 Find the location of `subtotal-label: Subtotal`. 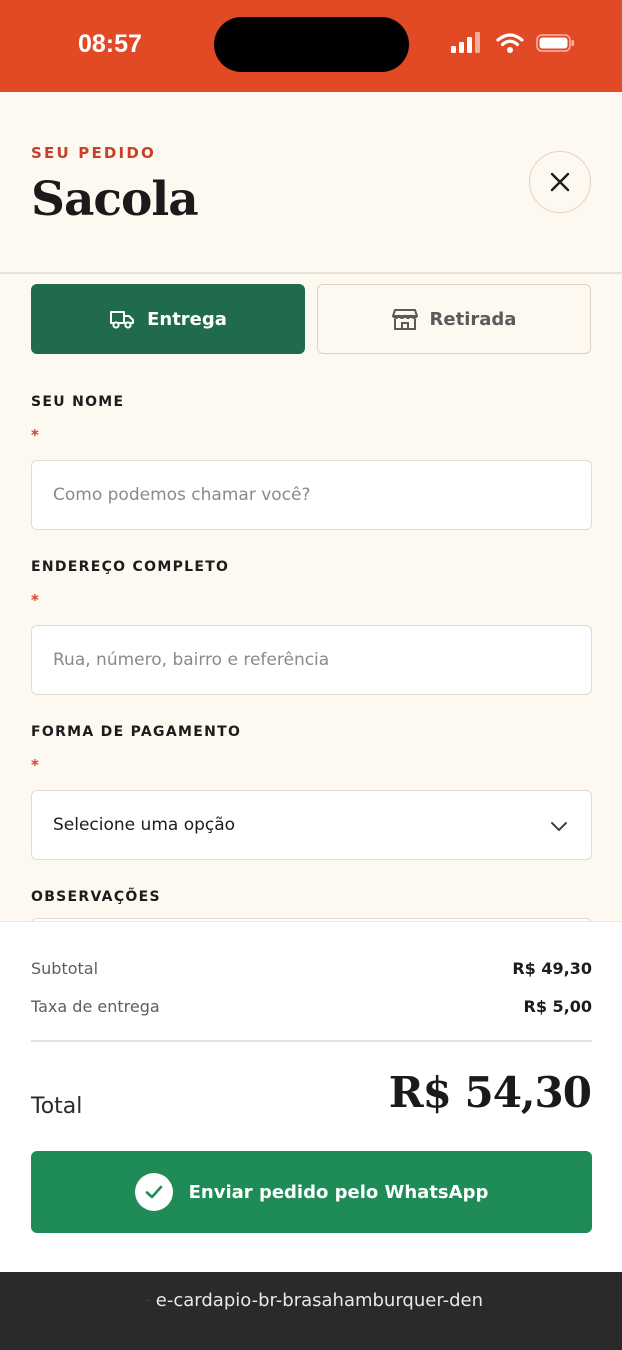

subtotal-label: Subtotal is located at coordinates (65, 968).